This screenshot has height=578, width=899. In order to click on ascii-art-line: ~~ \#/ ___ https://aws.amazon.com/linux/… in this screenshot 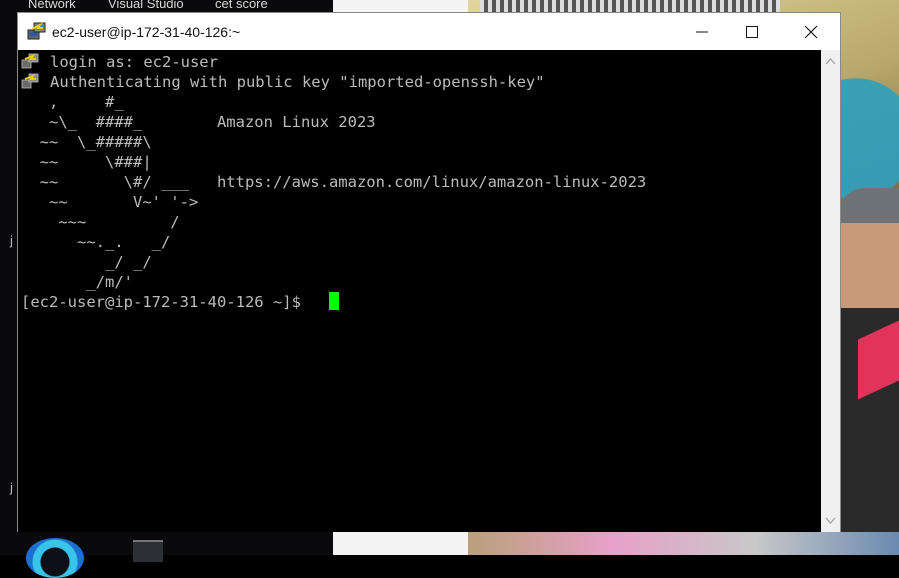, I will do `click(334, 182)`.